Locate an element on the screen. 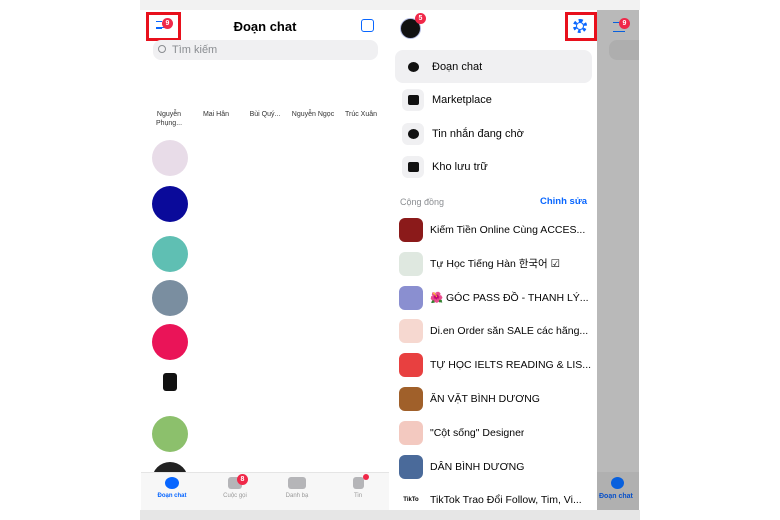  tab-label: Cuộc gọi is located at coordinates (235, 496).